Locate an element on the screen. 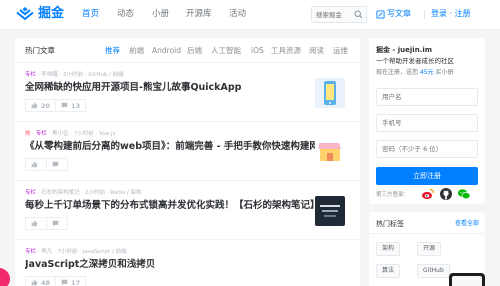  article-title: 全网稀缺的快应用开源项目-熊宝儿故事QuickApp is located at coordinates (175, 87).